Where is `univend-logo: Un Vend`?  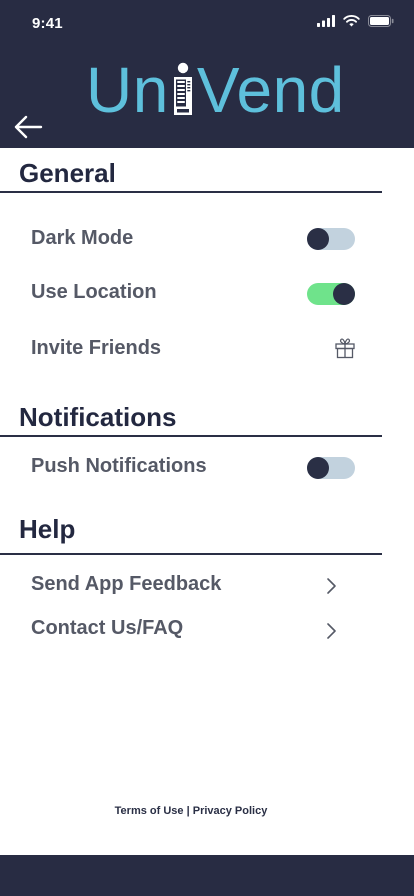
univend-logo: Un Vend is located at coordinates (215, 90).